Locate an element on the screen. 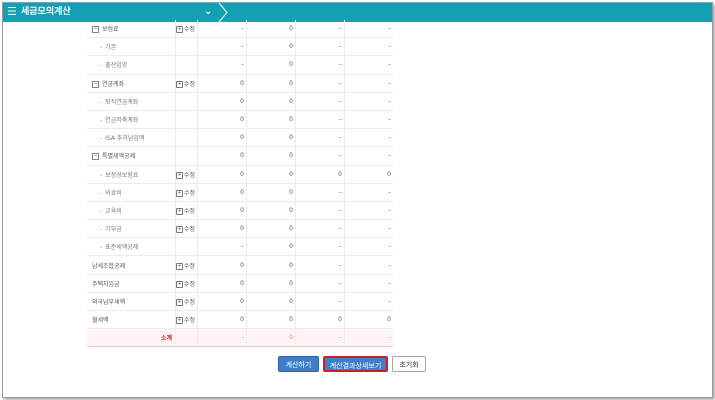  row-name-cell: 주택차입금 is located at coordinates (131, 283).